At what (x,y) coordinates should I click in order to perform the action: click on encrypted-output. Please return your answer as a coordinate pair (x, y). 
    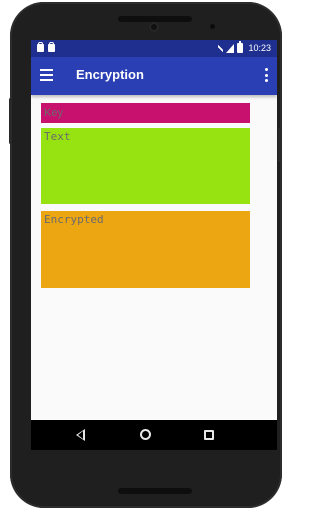
    Looking at the image, I should click on (145, 249).